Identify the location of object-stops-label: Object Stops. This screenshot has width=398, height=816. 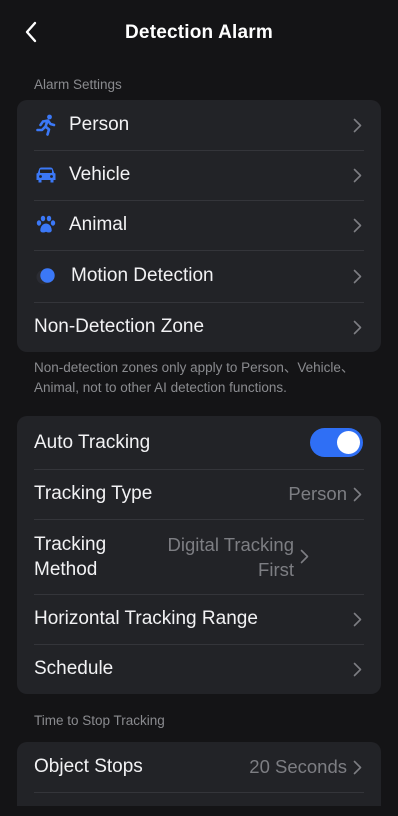
(88, 766).